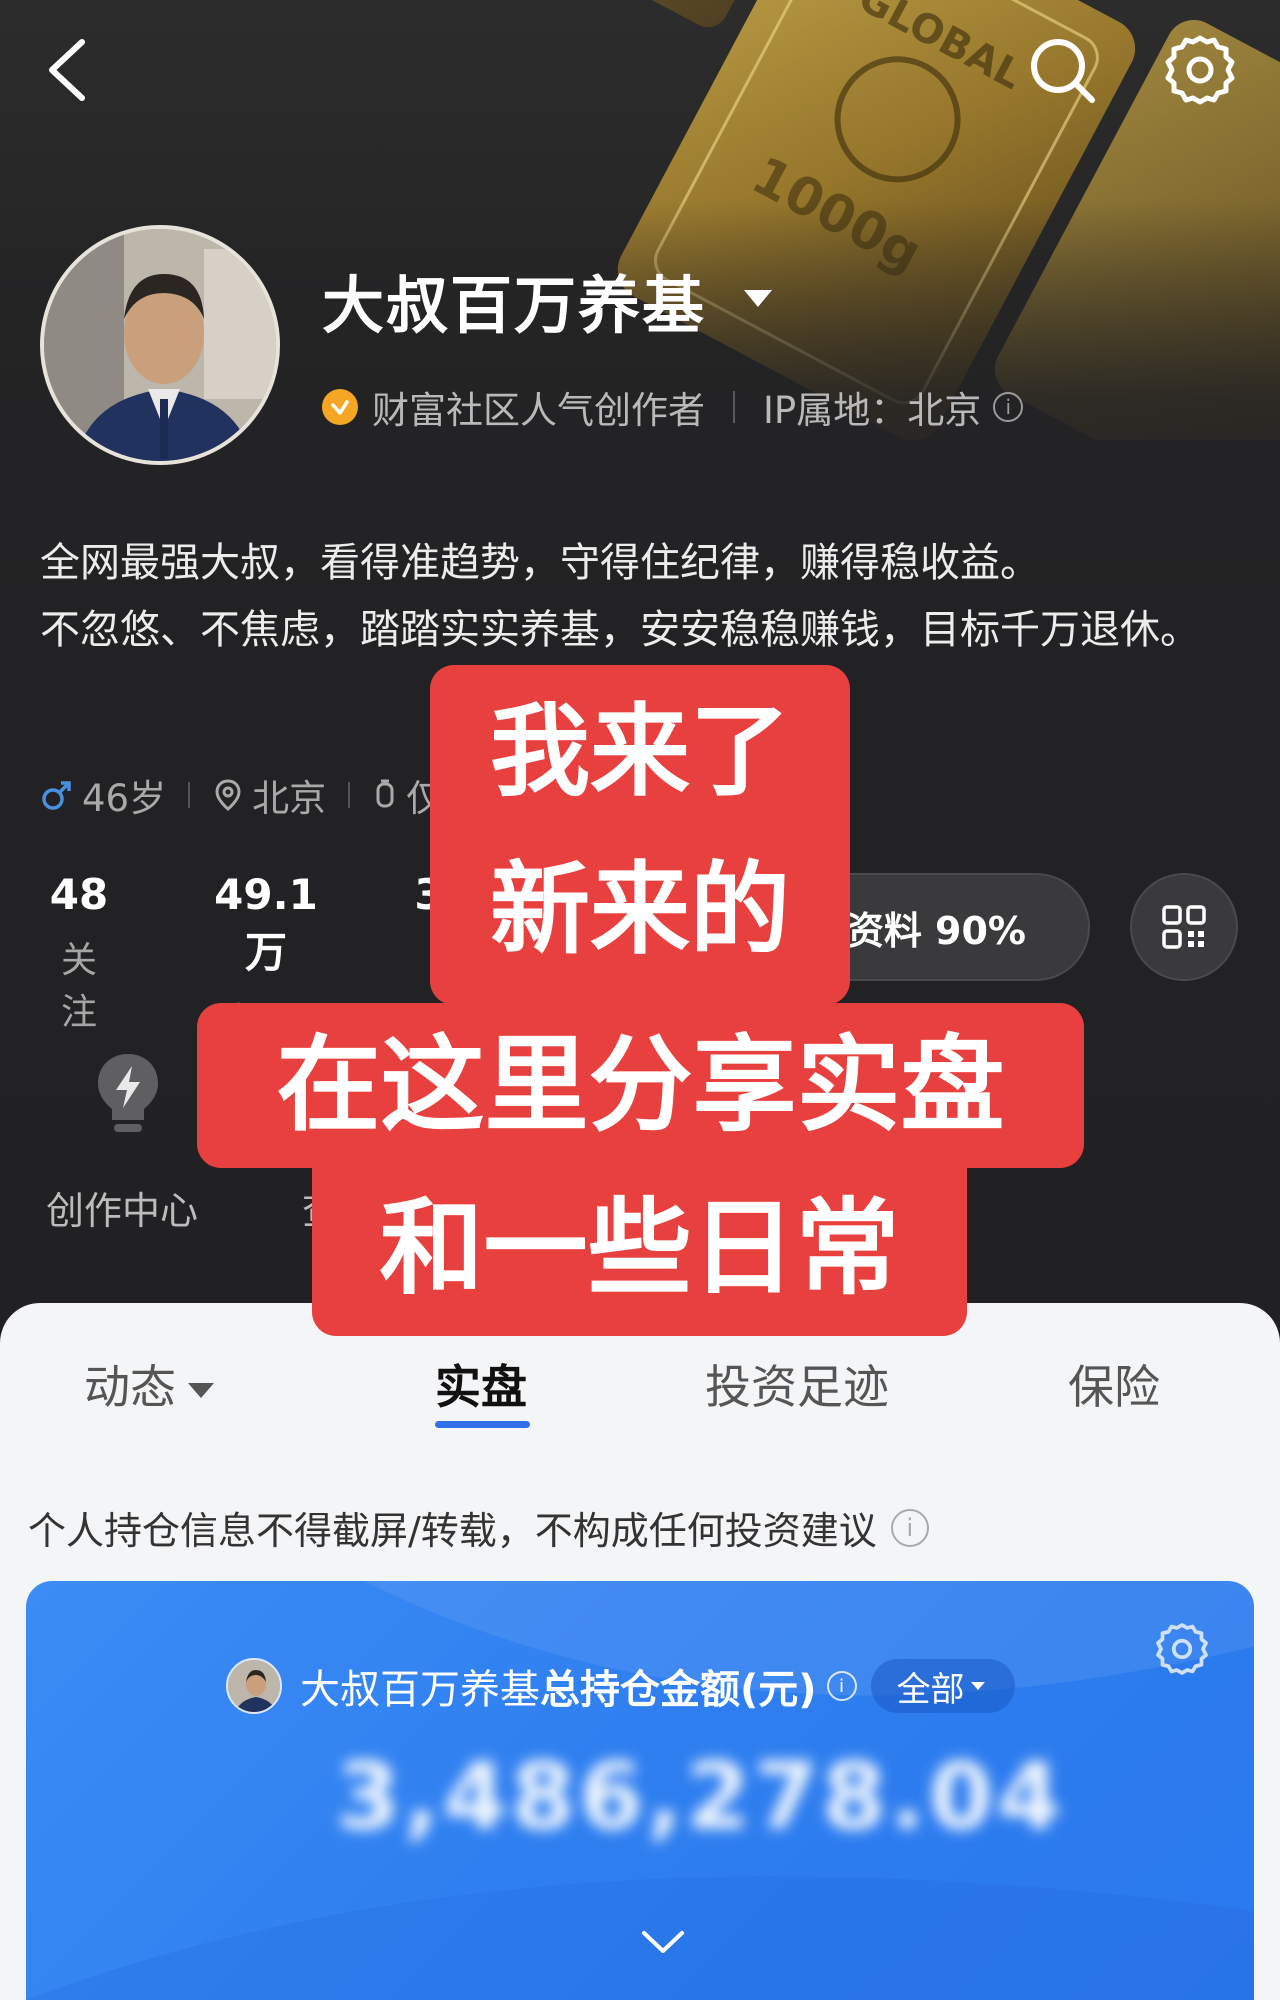 Image resolution: width=1280 pixels, height=2000 pixels. Describe the element at coordinates (452, 1531) in the screenshot. I see `disclaimer-text: 个人持仓信息不得截屏/转载，不构成任何投资建议` at that location.